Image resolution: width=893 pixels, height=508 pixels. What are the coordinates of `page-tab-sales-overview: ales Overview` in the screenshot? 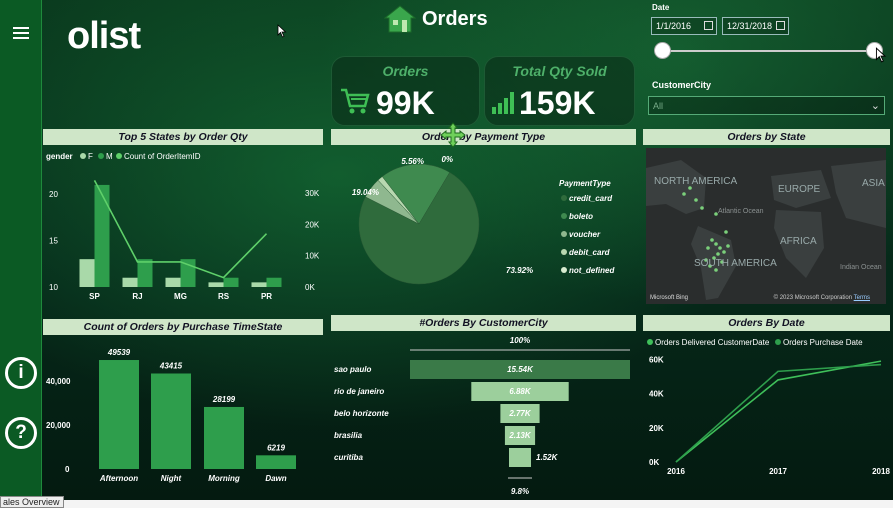 It's located at (32, 502).